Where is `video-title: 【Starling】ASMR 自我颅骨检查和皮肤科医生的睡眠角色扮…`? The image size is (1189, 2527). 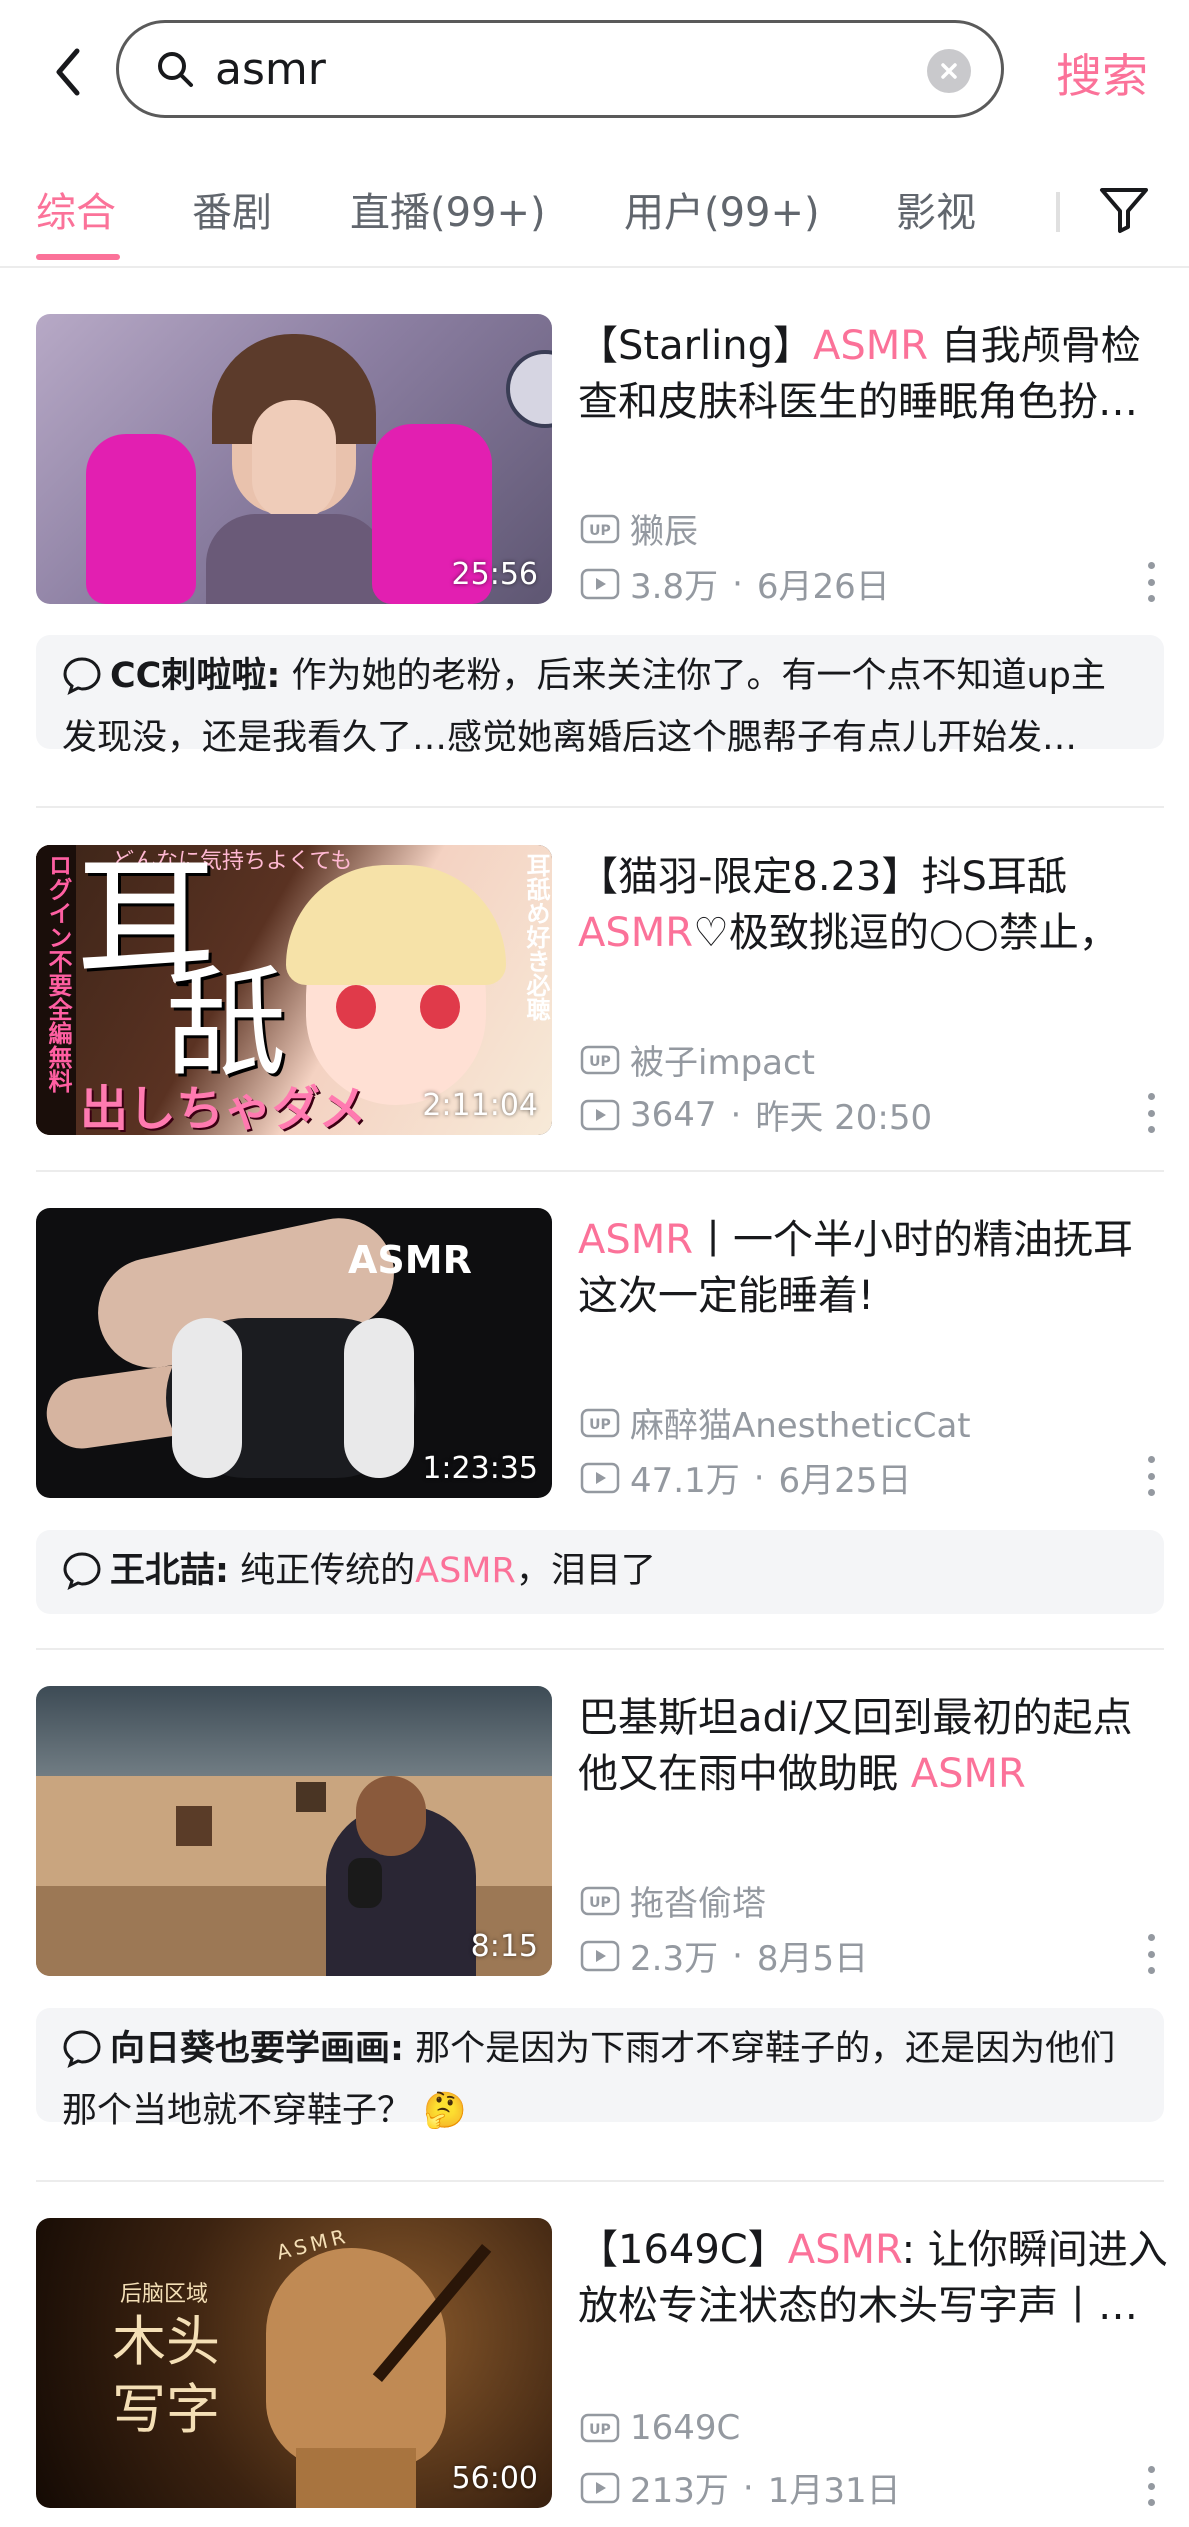
video-title: 【Starling】ASMR 自我颅骨检查和皮肤科医生的睡眠角色扮… is located at coordinates (874, 374).